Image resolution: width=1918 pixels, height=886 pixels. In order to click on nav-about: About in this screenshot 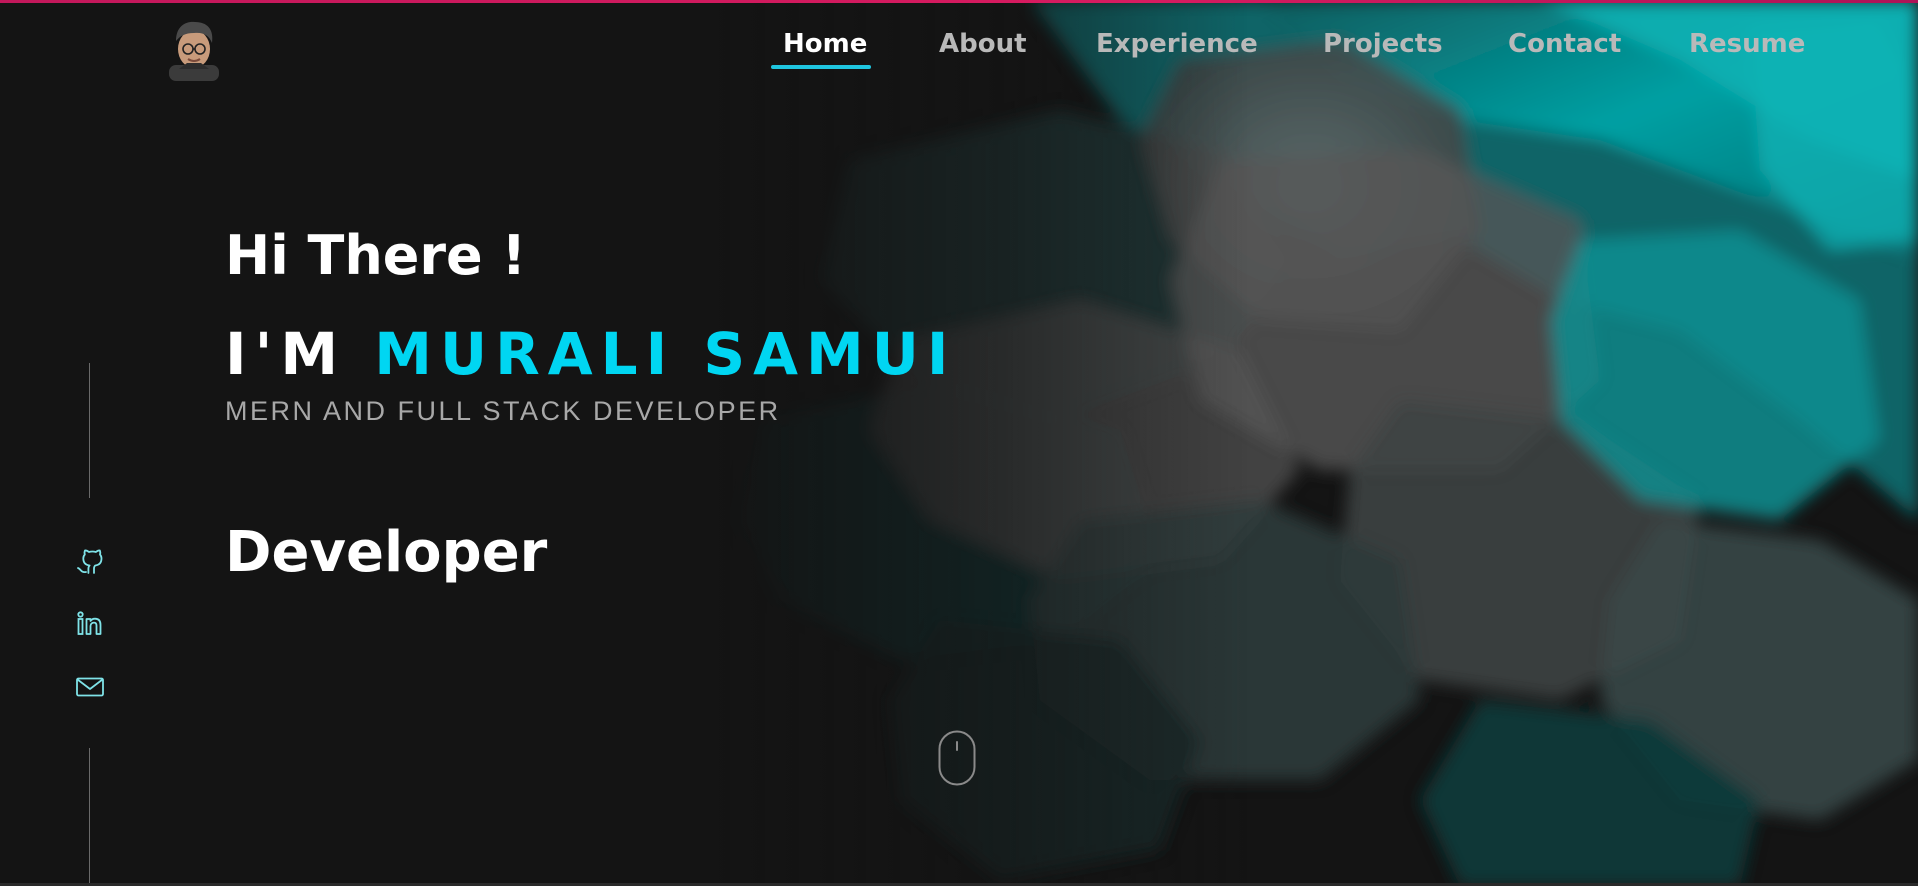, I will do `click(983, 44)`.